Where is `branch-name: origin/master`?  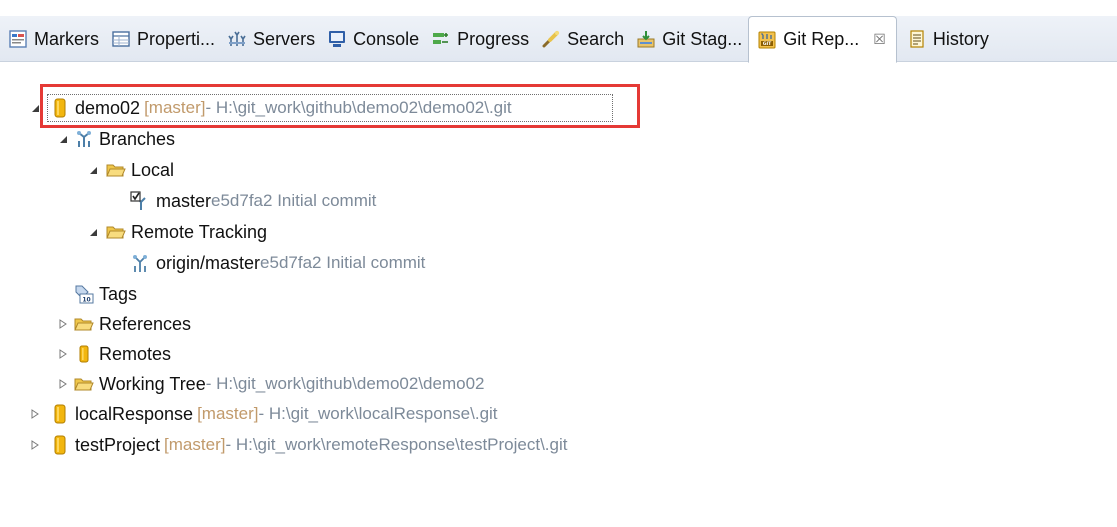
branch-name: origin/master is located at coordinates (208, 262).